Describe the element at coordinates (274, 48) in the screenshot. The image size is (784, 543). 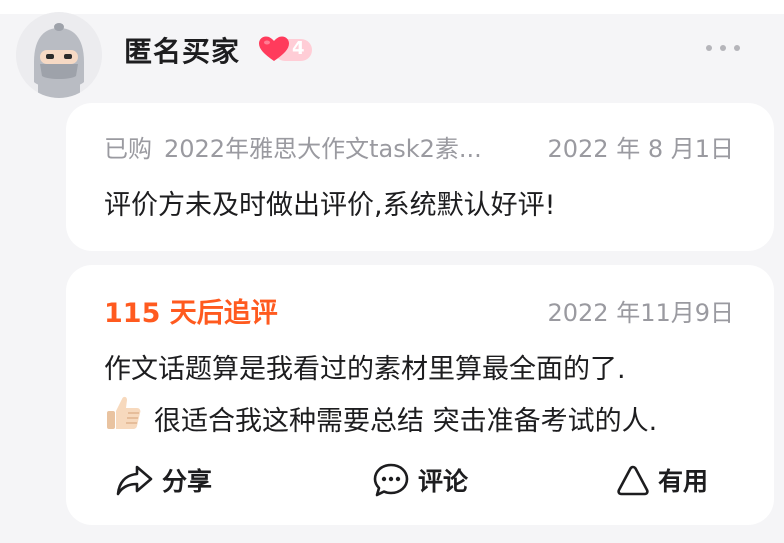
I see `heart-icon` at that location.